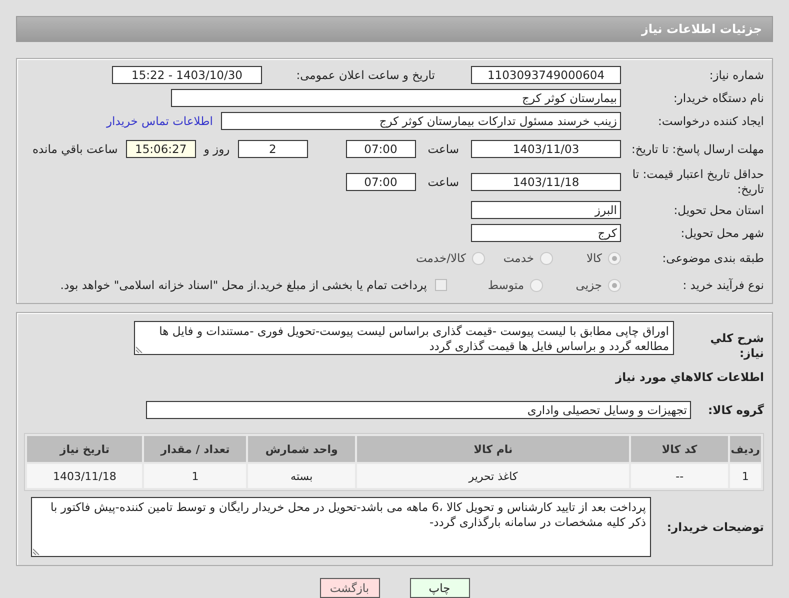  What do you see at coordinates (302, 449) in the screenshot?
I see `column-header: واحد شمارش` at bounding box center [302, 449].